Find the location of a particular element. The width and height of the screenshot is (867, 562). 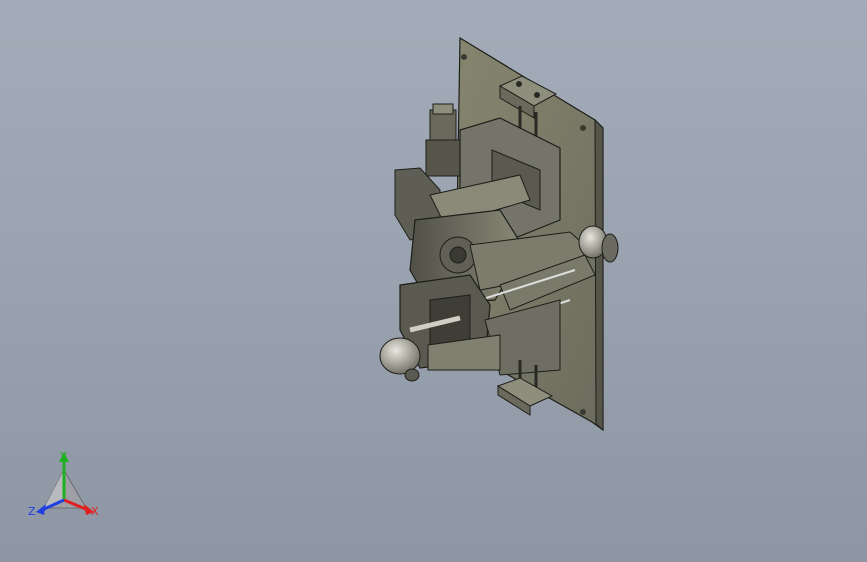

cylinder-motor is located at coordinates (443, 140).